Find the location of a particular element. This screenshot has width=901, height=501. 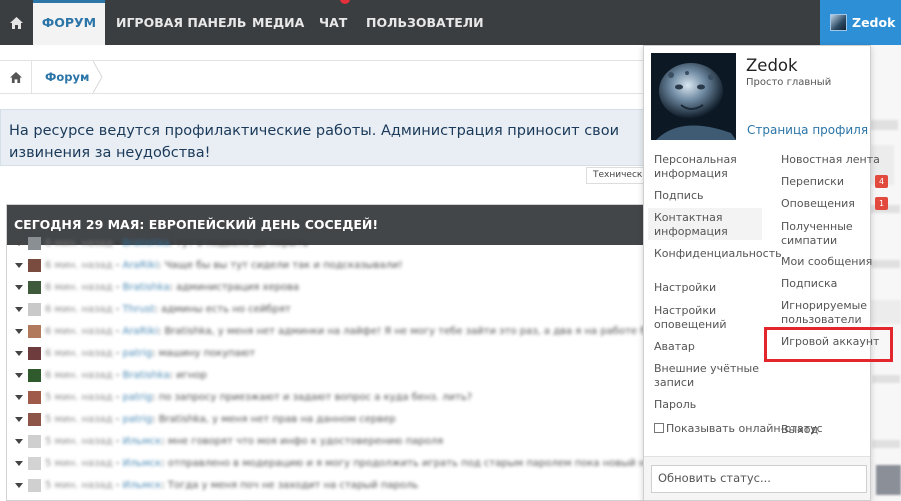

user-menu-button: Zedok is located at coordinates (860, 22).